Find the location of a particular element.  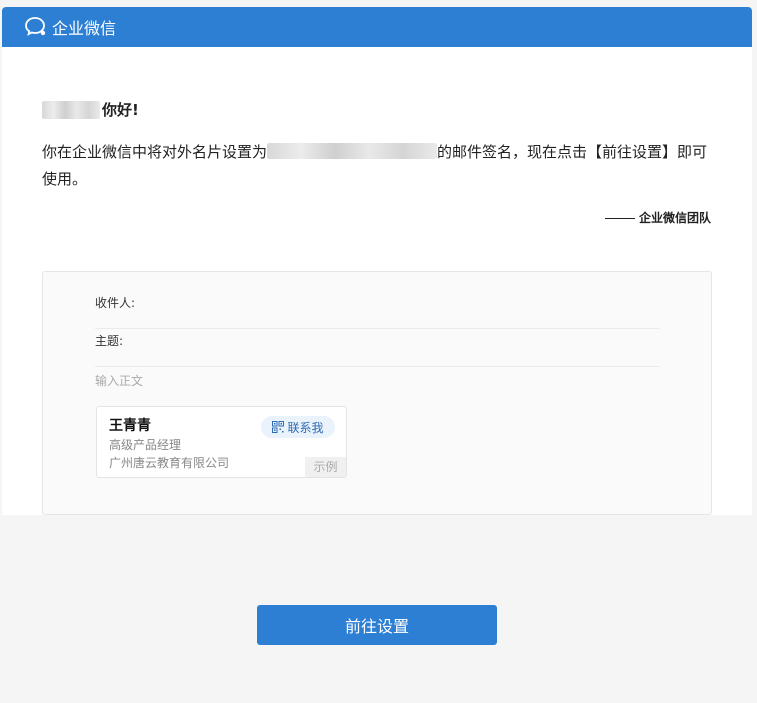

greeting: 你好! is located at coordinates (90, 109).